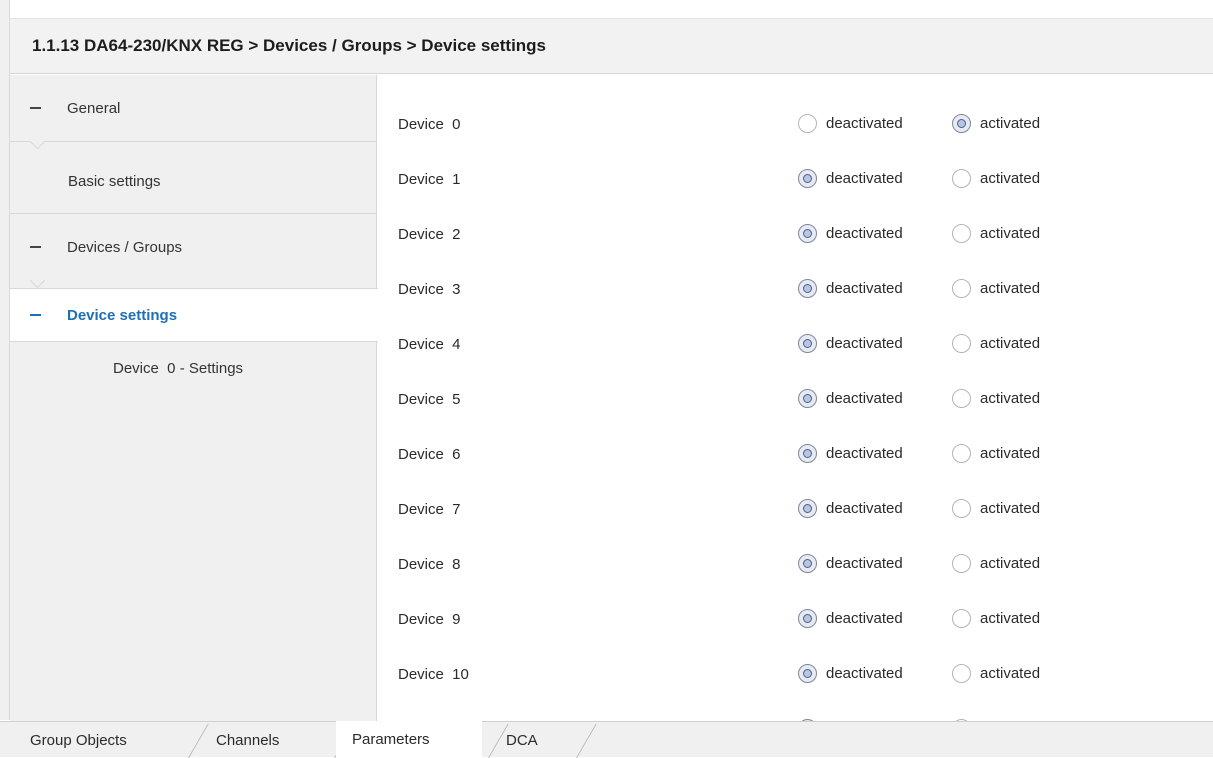 Image resolution: width=1213 pixels, height=758 pixels. Describe the element at coordinates (193, 177) in the screenshot. I see `sidebar-item-basic-settings: Basic settings` at that location.